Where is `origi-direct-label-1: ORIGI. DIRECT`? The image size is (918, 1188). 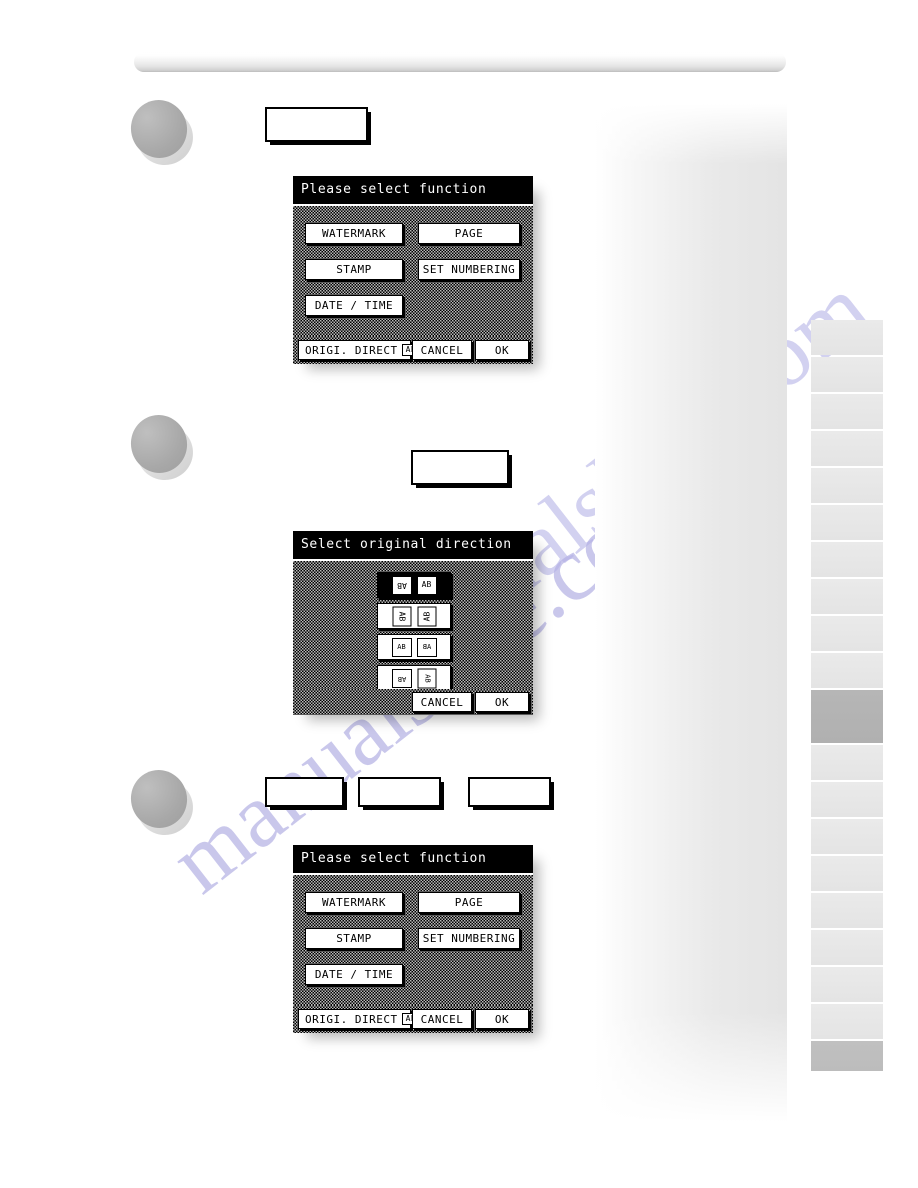
origi-direct-label-1: ORIGI. DIRECT is located at coordinates (351, 350).